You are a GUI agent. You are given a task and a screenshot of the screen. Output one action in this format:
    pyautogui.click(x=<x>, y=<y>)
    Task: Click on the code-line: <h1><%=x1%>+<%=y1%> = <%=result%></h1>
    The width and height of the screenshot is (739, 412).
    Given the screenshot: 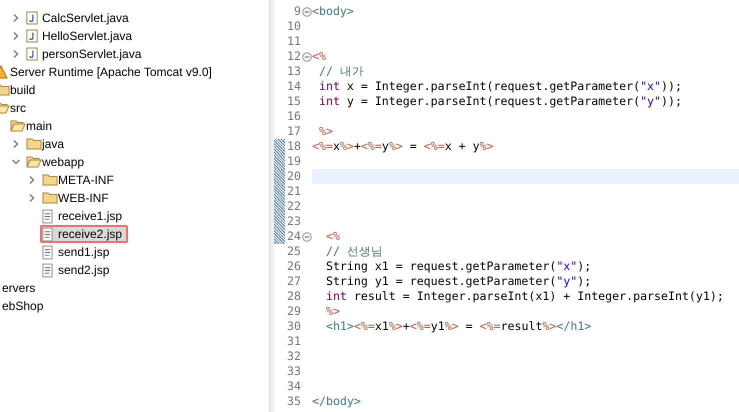 What is the action you would take?
    pyautogui.click(x=458, y=326)
    